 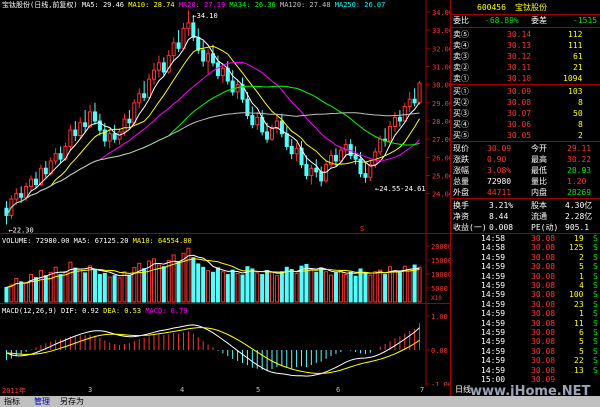 I want to click on indicator-button: 指标, so click(x=12, y=401).